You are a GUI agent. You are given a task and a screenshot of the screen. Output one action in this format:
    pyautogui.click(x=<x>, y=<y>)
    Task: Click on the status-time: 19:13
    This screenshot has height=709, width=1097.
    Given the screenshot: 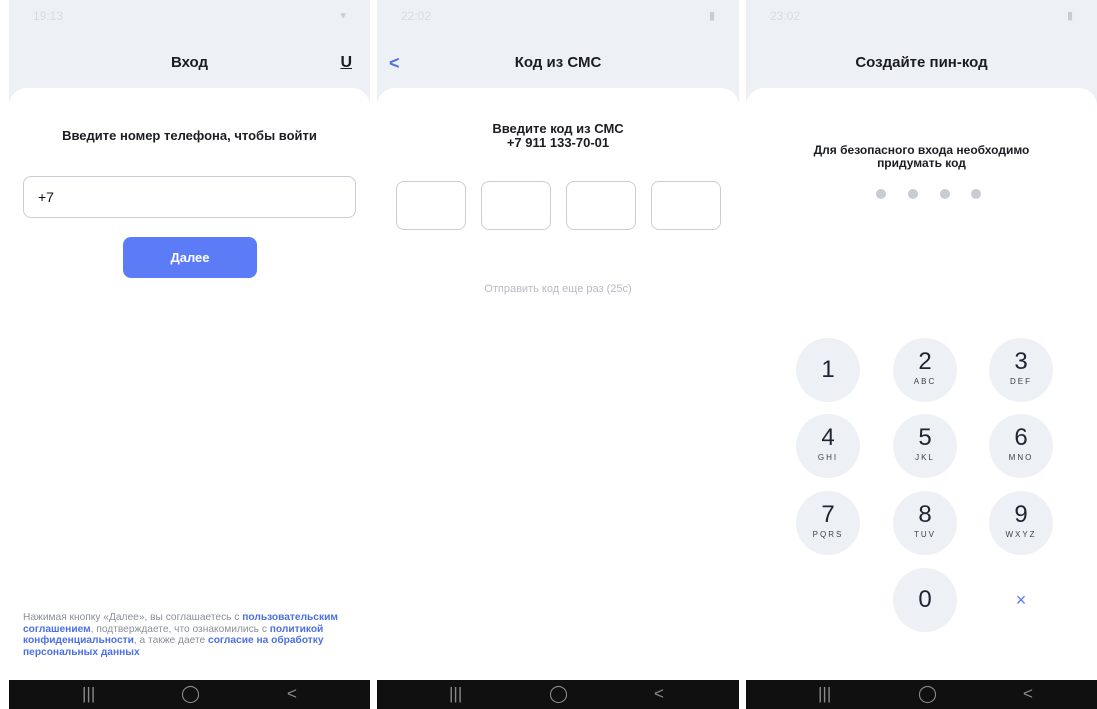 What is the action you would take?
    pyautogui.click(x=48, y=16)
    